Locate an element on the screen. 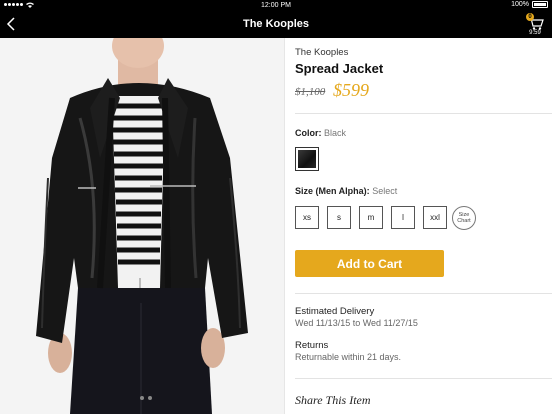  color-swatch-black is located at coordinates (307, 159).